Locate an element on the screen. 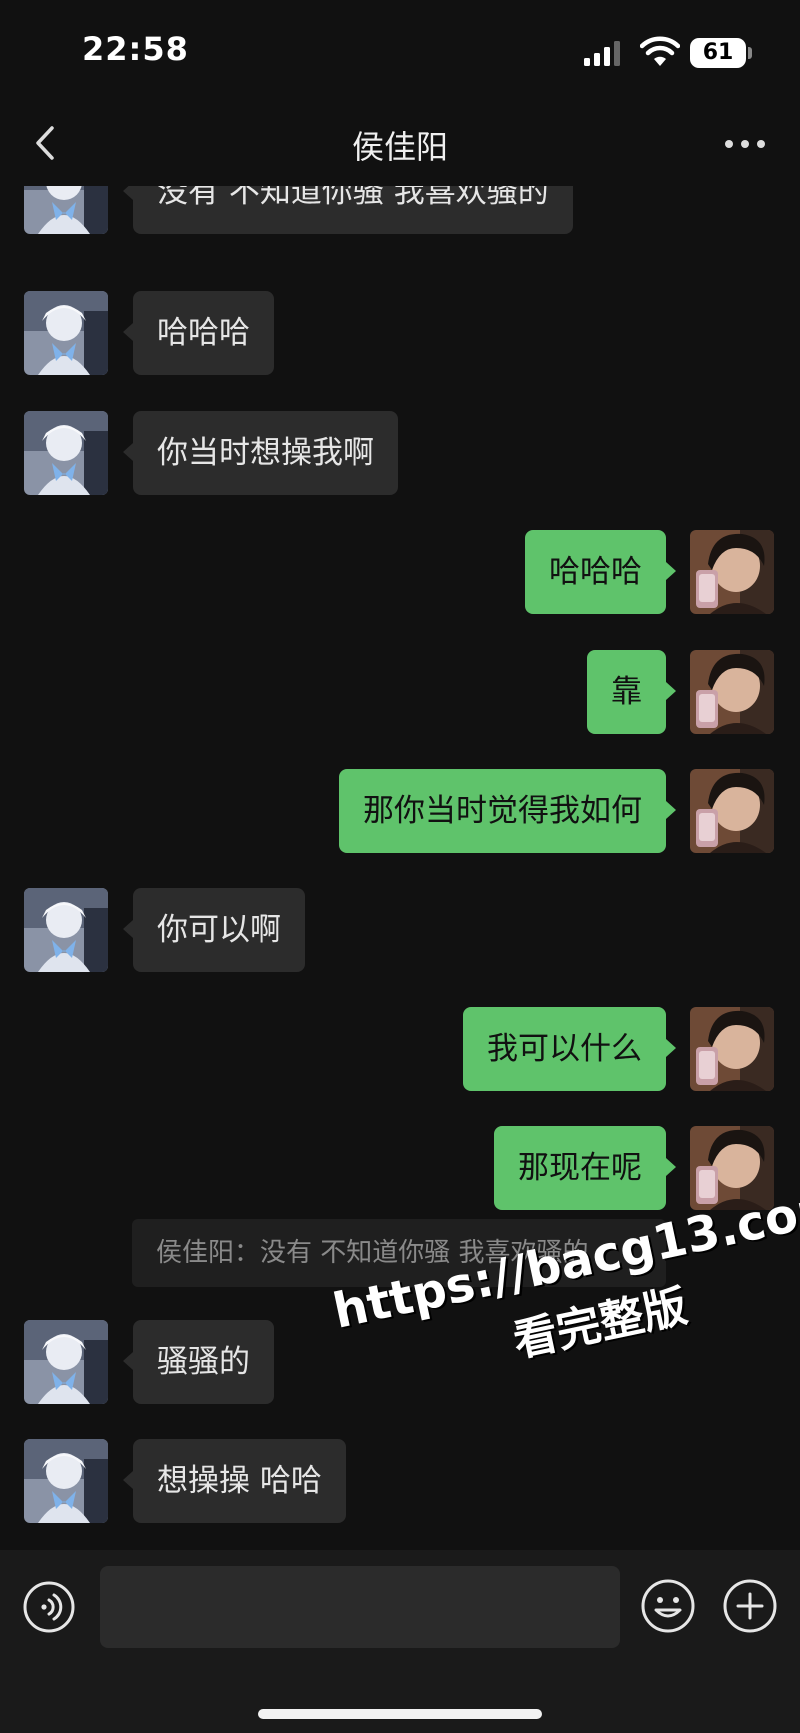  message-bubble-incoming: 你当时想操我啊 is located at coordinates (260, 453).